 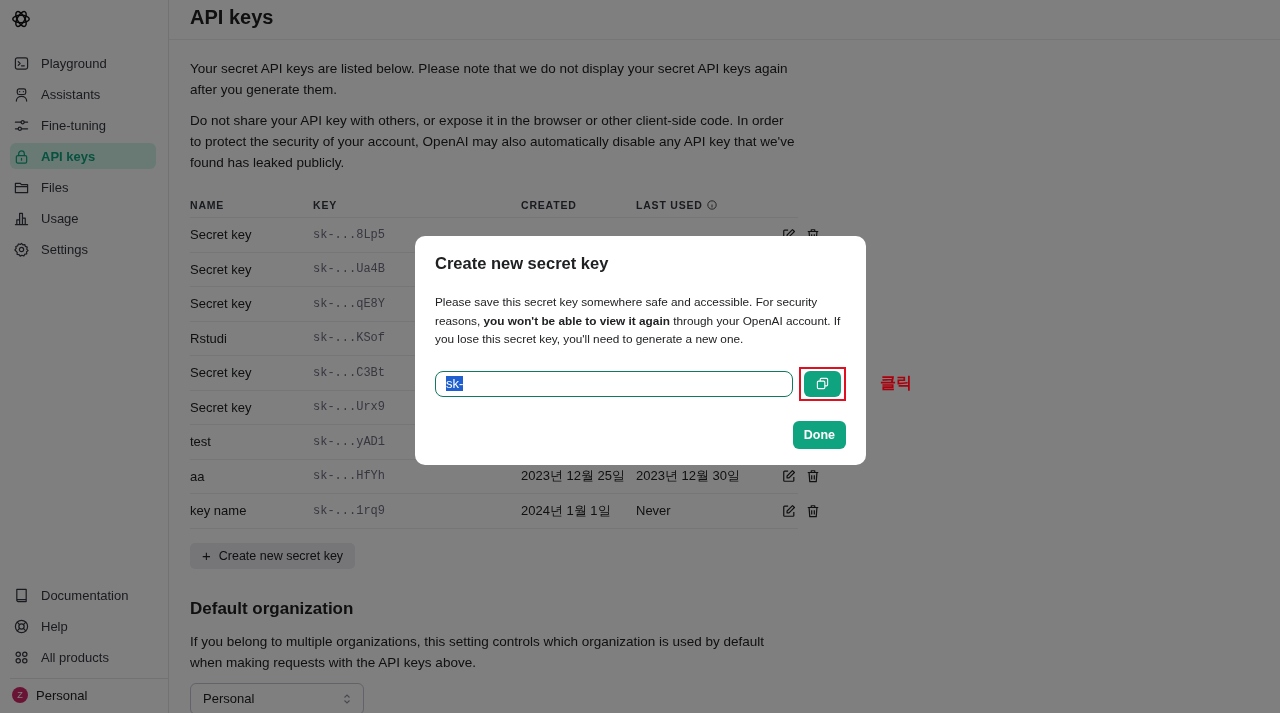 I want to click on secret-key-field: sk-, so click(x=614, y=383).